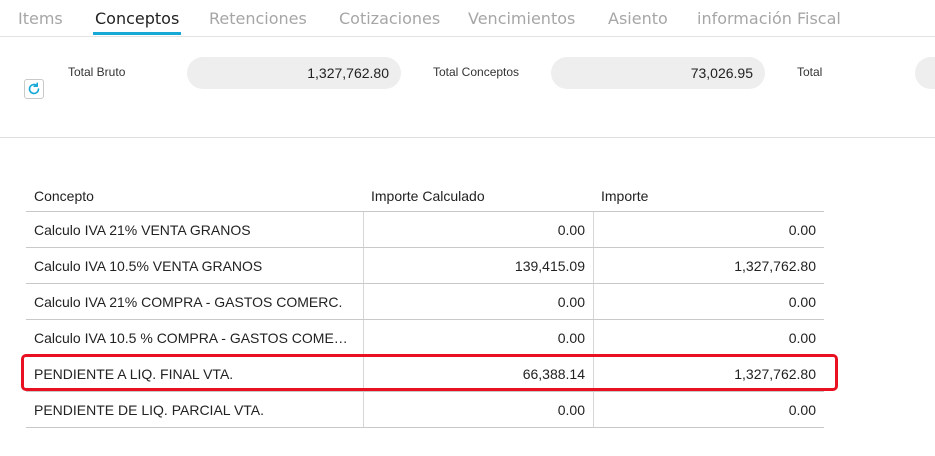 The image size is (935, 456). I want to click on cell-concepto: Calculo IVA 10.5% VENTA GRANOS, so click(148, 266).